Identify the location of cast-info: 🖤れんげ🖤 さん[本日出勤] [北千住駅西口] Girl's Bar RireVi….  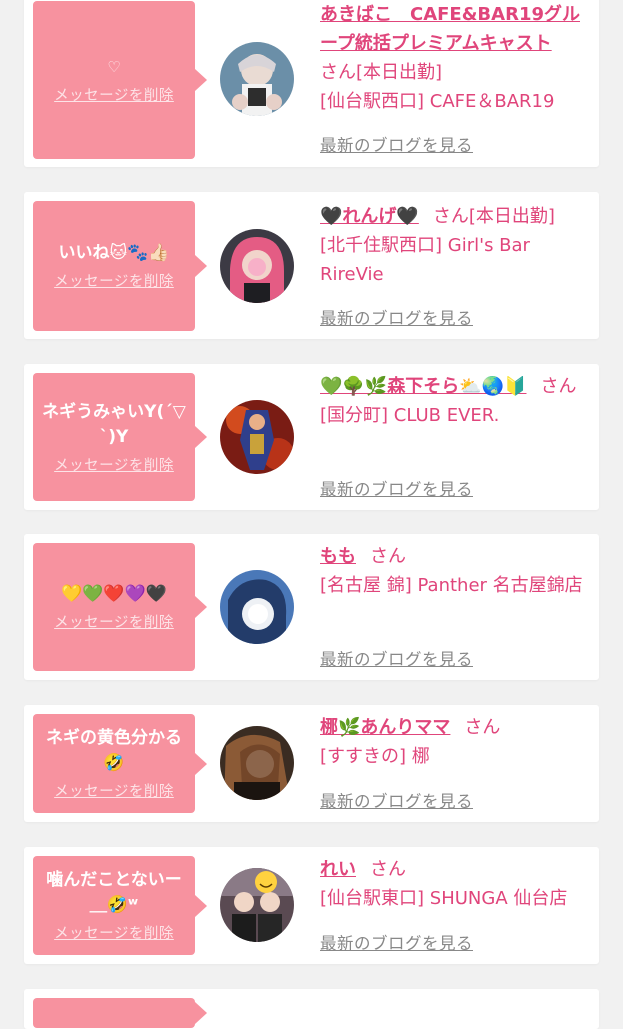
(456, 245).